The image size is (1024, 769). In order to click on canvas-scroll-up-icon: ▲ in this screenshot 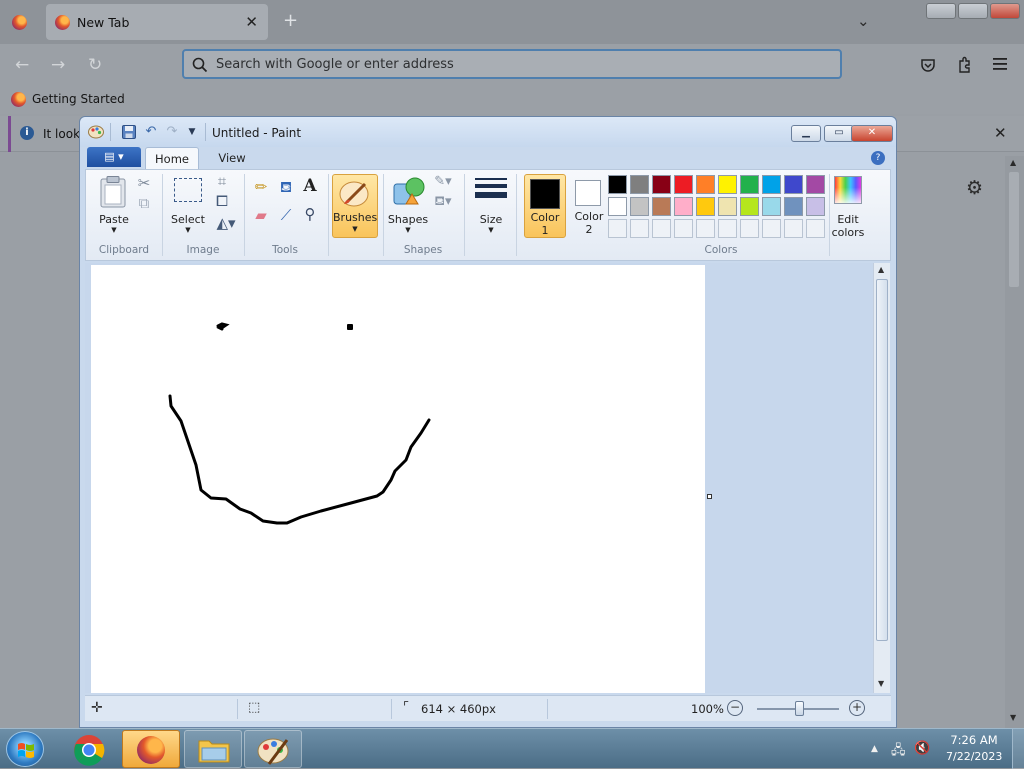, I will do `click(881, 269)`.